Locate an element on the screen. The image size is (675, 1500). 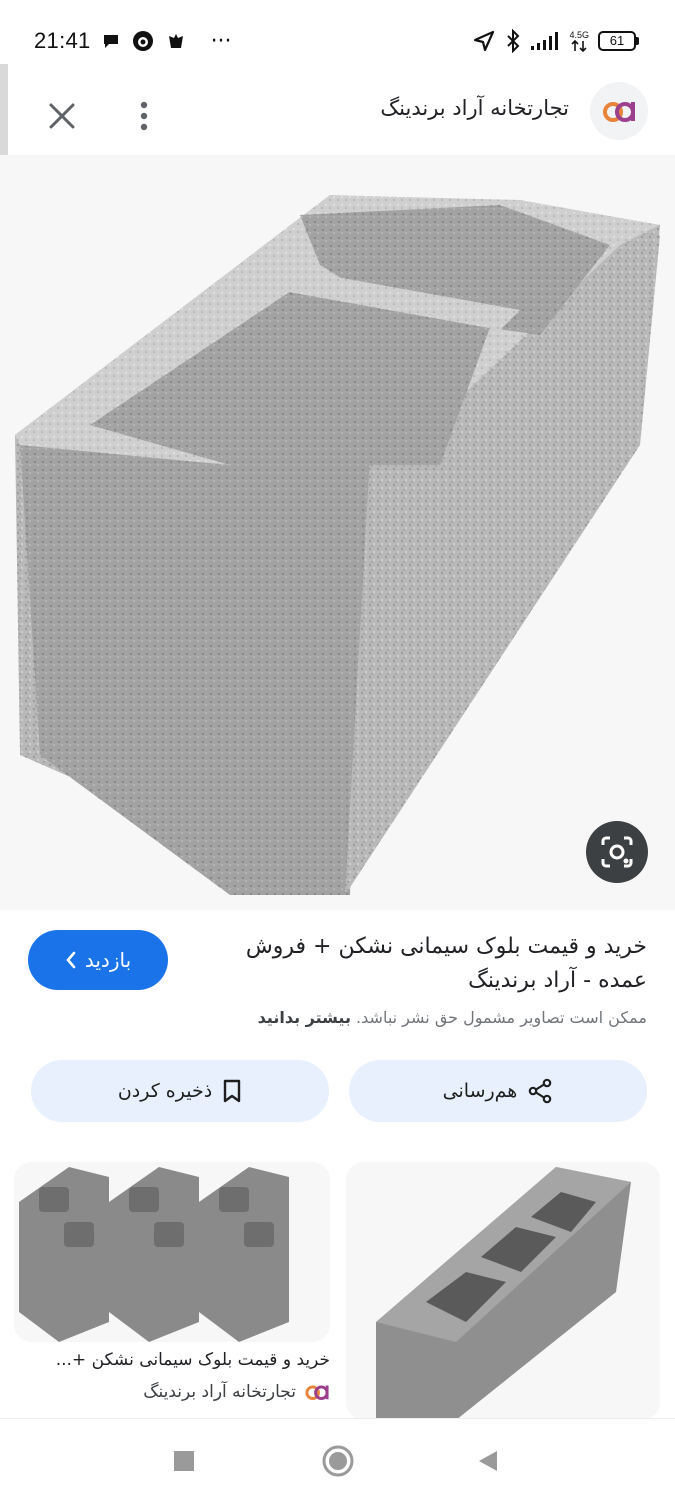
bookmark-icon is located at coordinates (232, 1091).